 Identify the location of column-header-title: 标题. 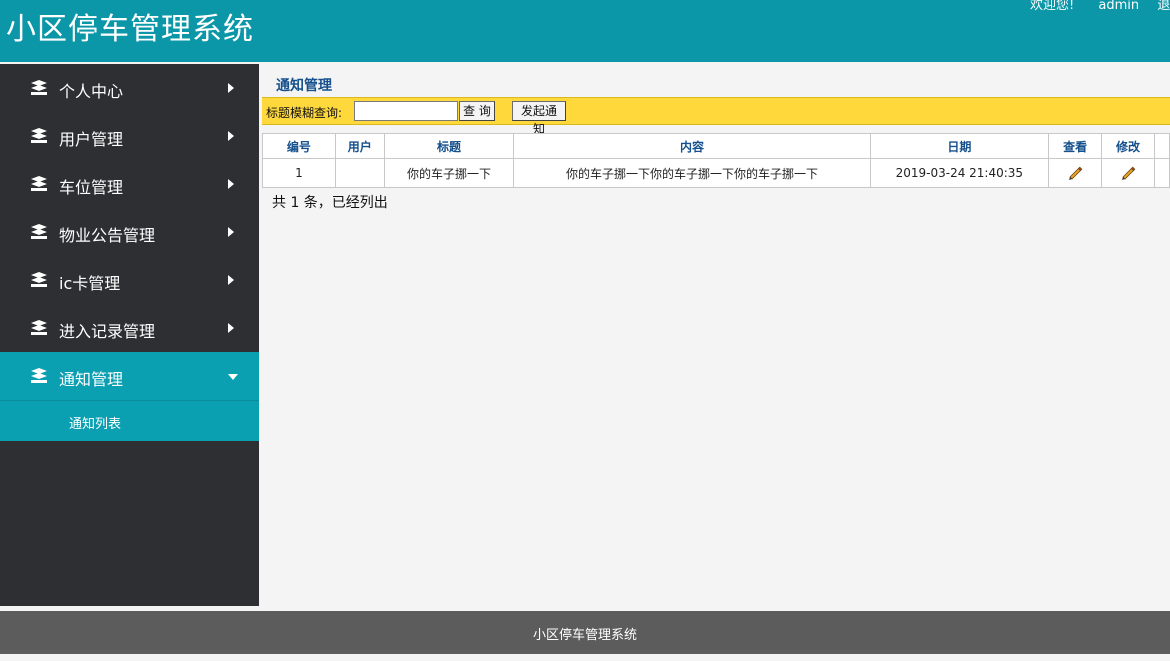
(449, 146).